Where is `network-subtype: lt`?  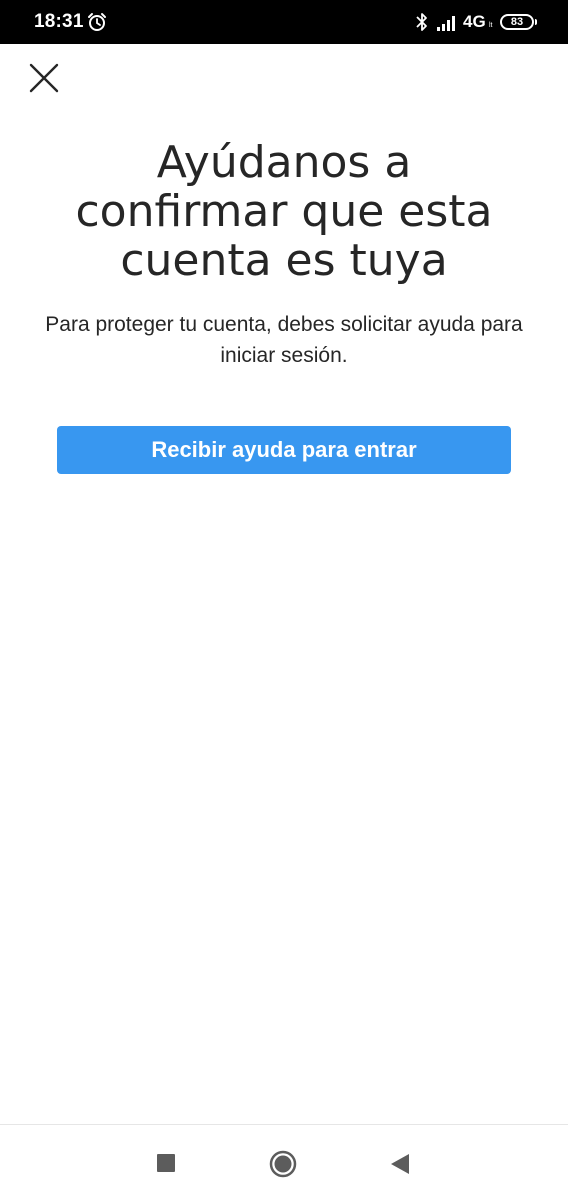 network-subtype: lt is located at coordinates (491, 25).